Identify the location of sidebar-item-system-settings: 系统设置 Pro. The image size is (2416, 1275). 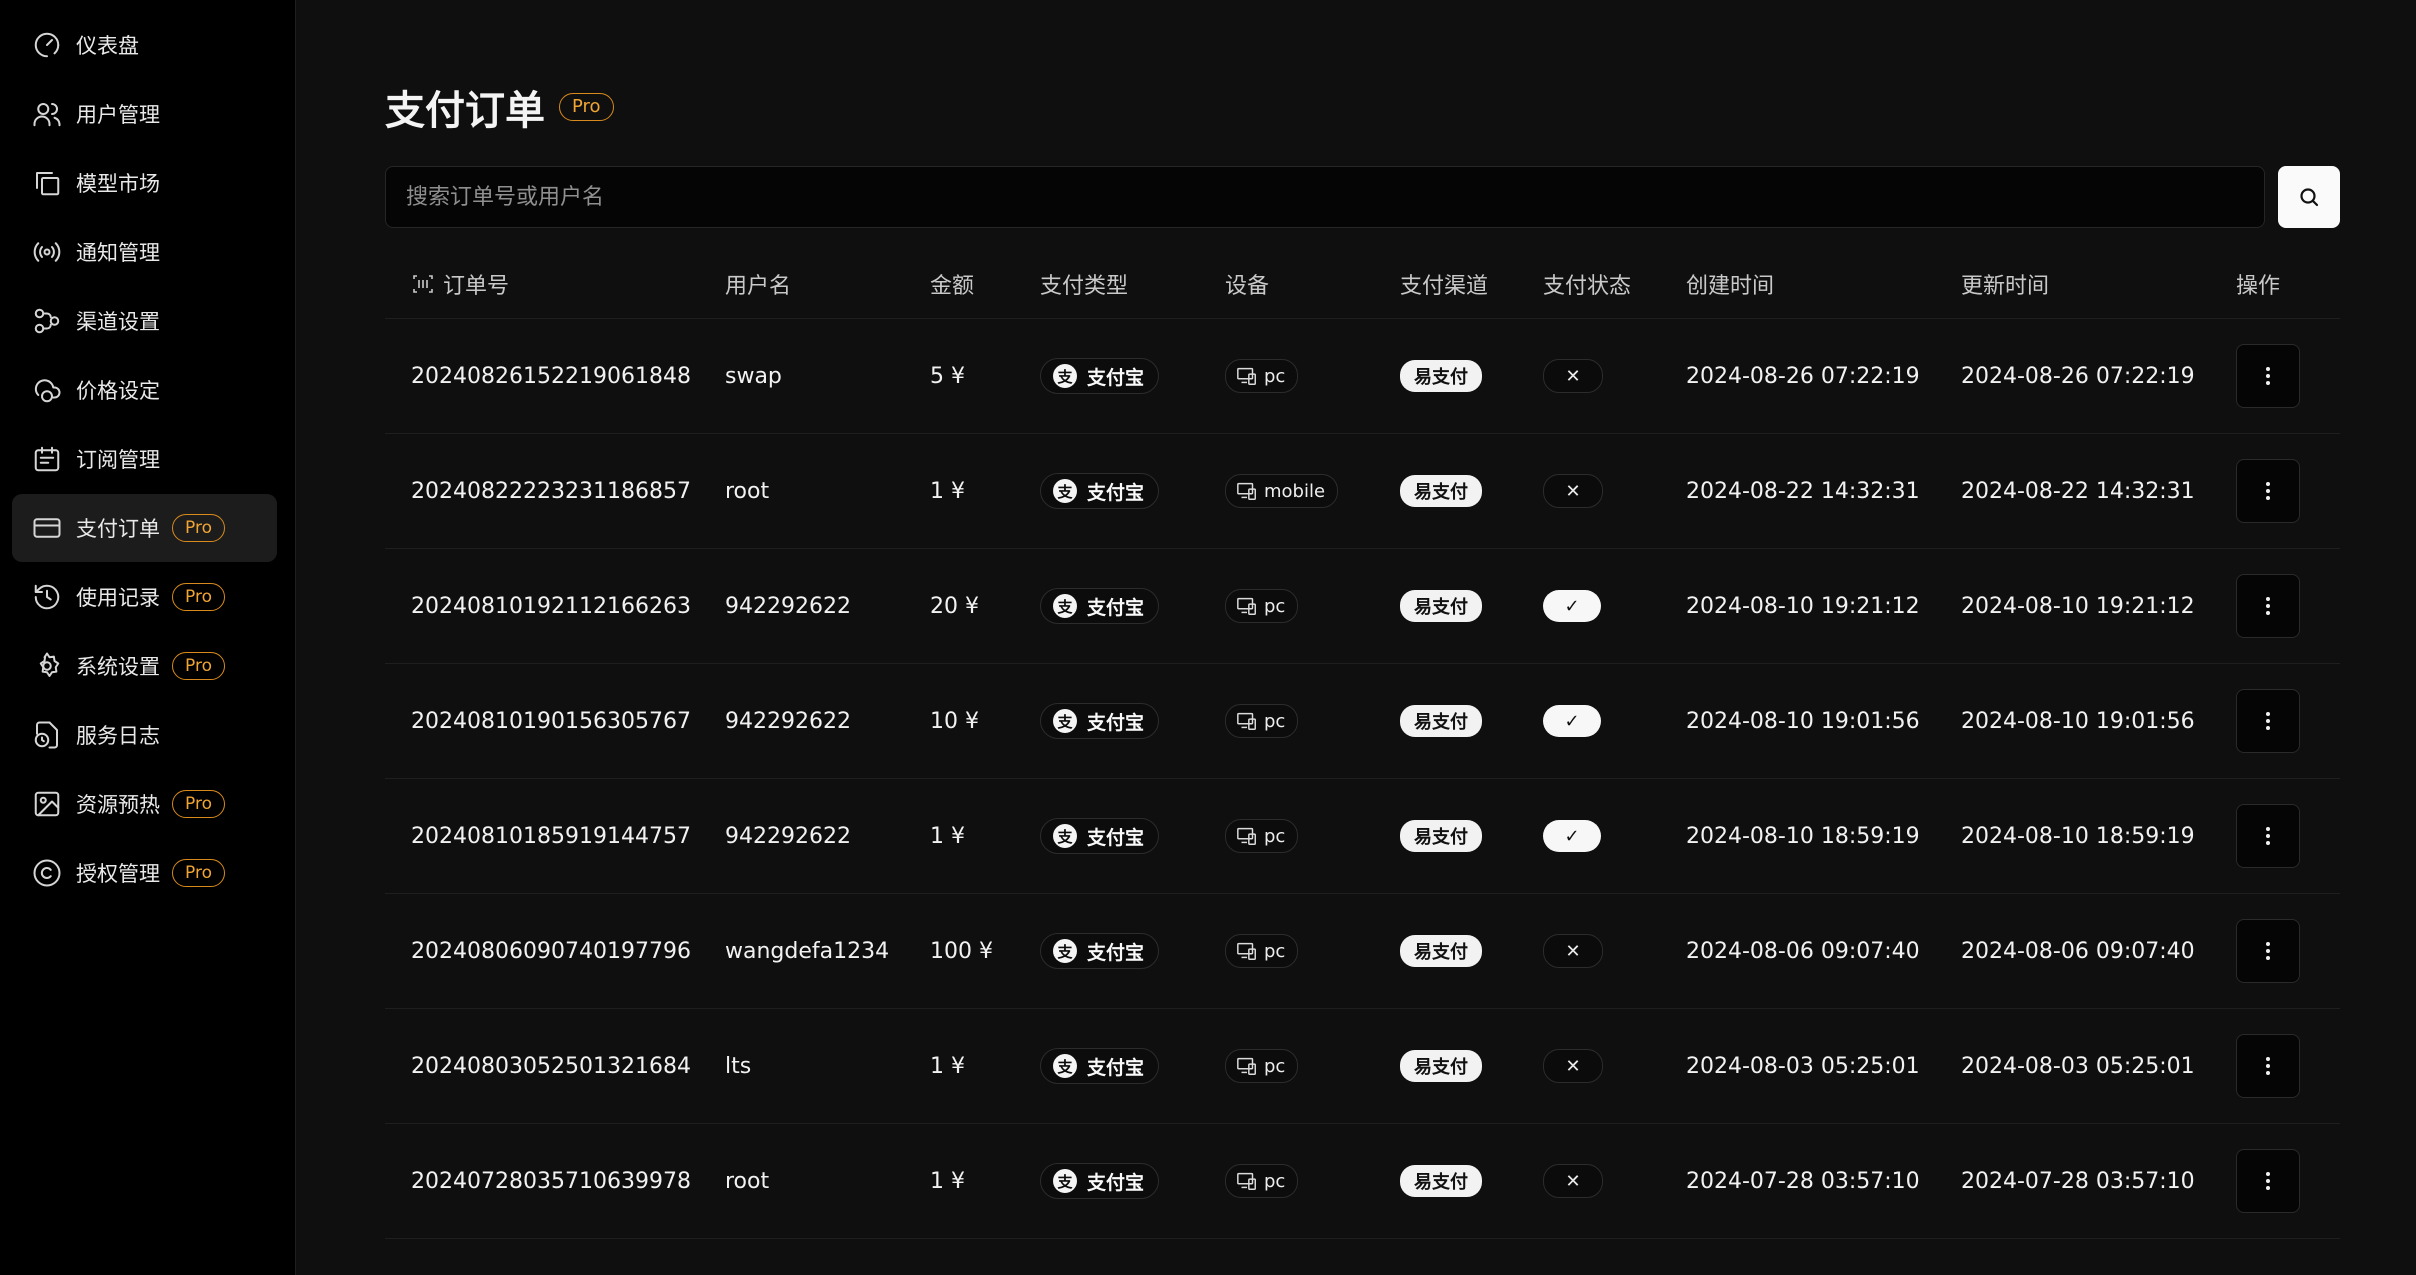
(144, 666).